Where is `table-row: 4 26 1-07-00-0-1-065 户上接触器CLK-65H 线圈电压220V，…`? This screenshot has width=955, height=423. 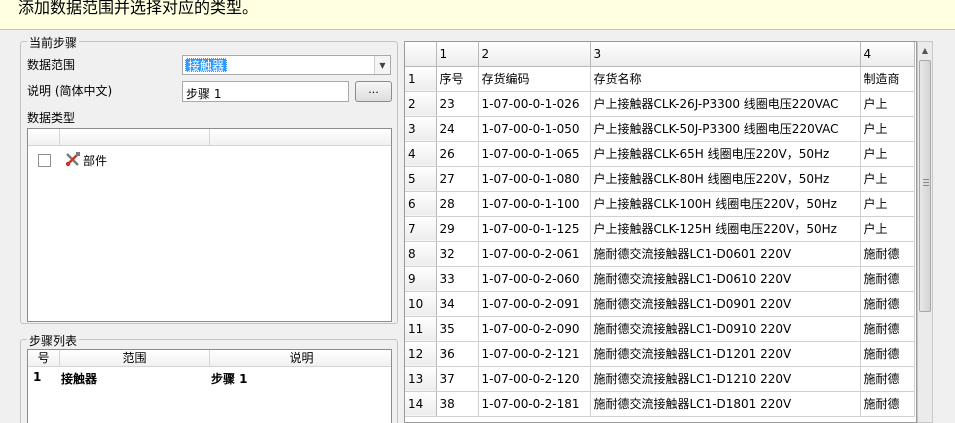
table-row: 4 26 1-07-00-0-1-065 户上接触器CLK-65H 线圈电压220V，… is located at coordinates (660, 154).